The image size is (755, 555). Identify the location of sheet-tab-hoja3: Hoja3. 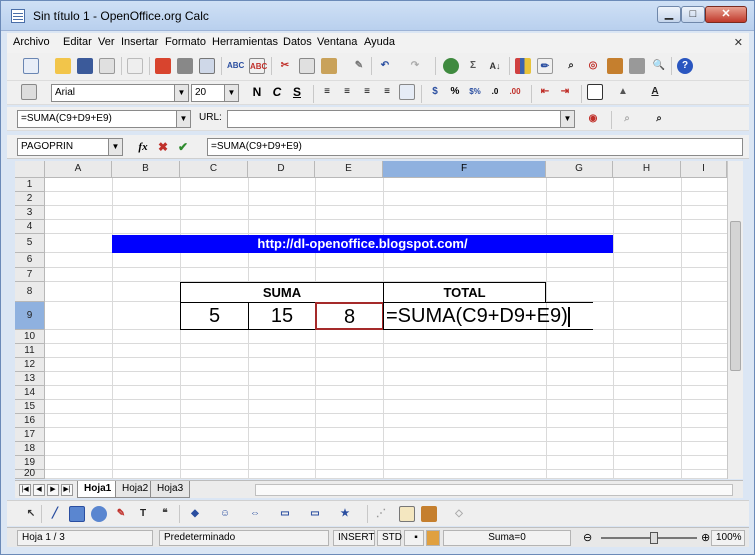
(170, 489).